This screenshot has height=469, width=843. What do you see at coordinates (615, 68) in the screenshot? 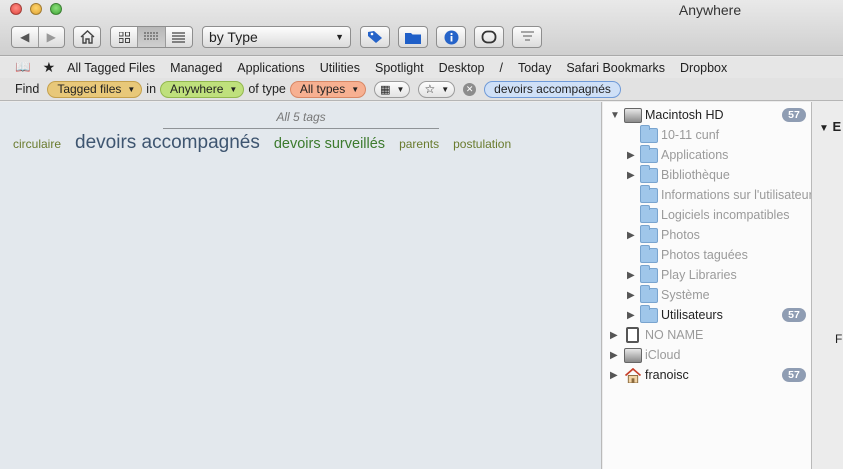
I see `favorite-item-safari-bookmarks: Safari Bookmarks` at bounding box center [615, 68].